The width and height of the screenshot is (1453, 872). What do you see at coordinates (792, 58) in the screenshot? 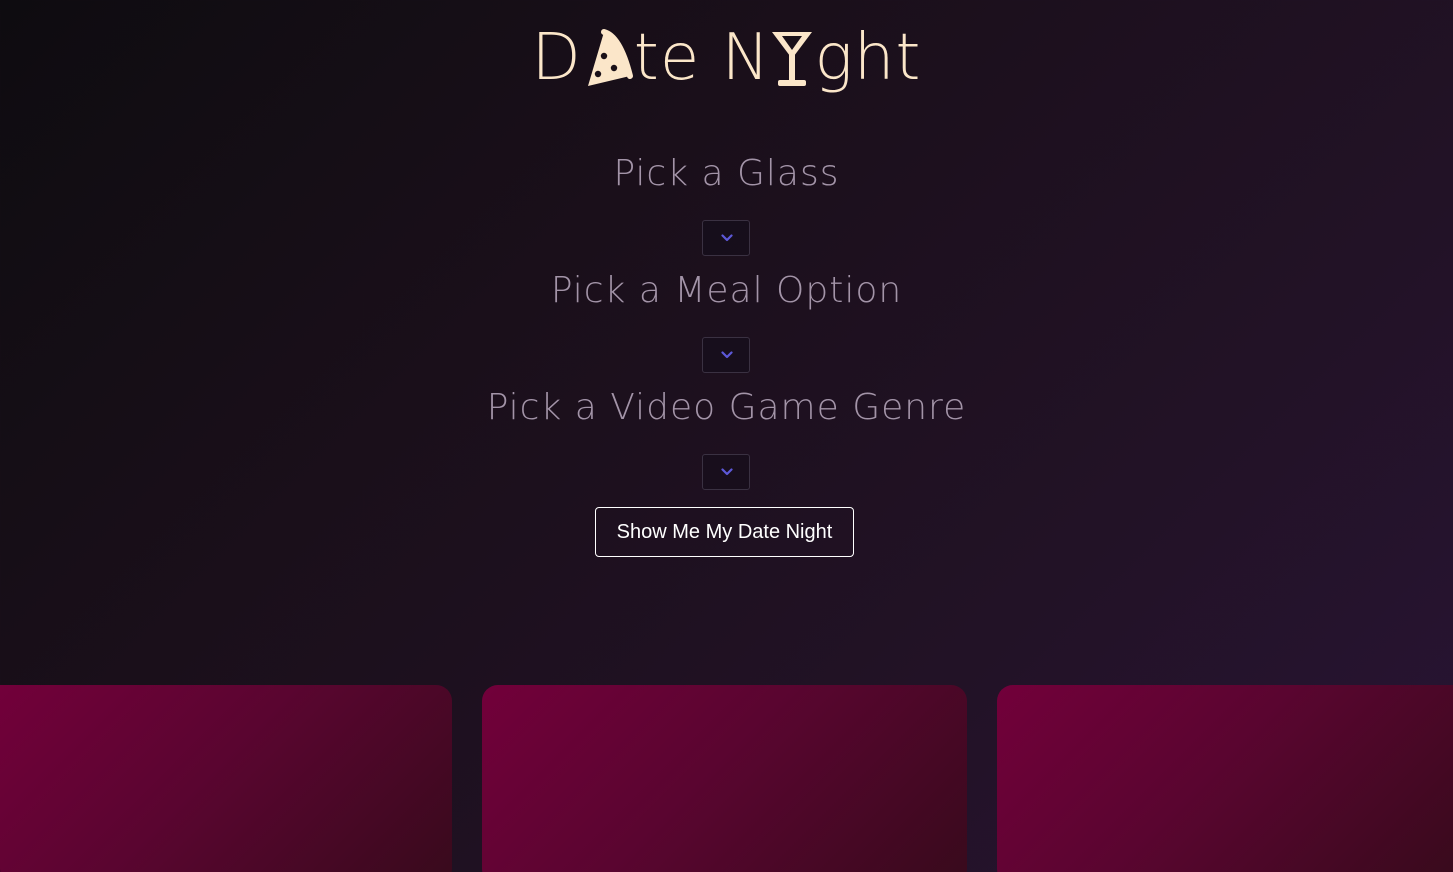
I see `cocktail-glass-icon` at bounding box center [792, 58].